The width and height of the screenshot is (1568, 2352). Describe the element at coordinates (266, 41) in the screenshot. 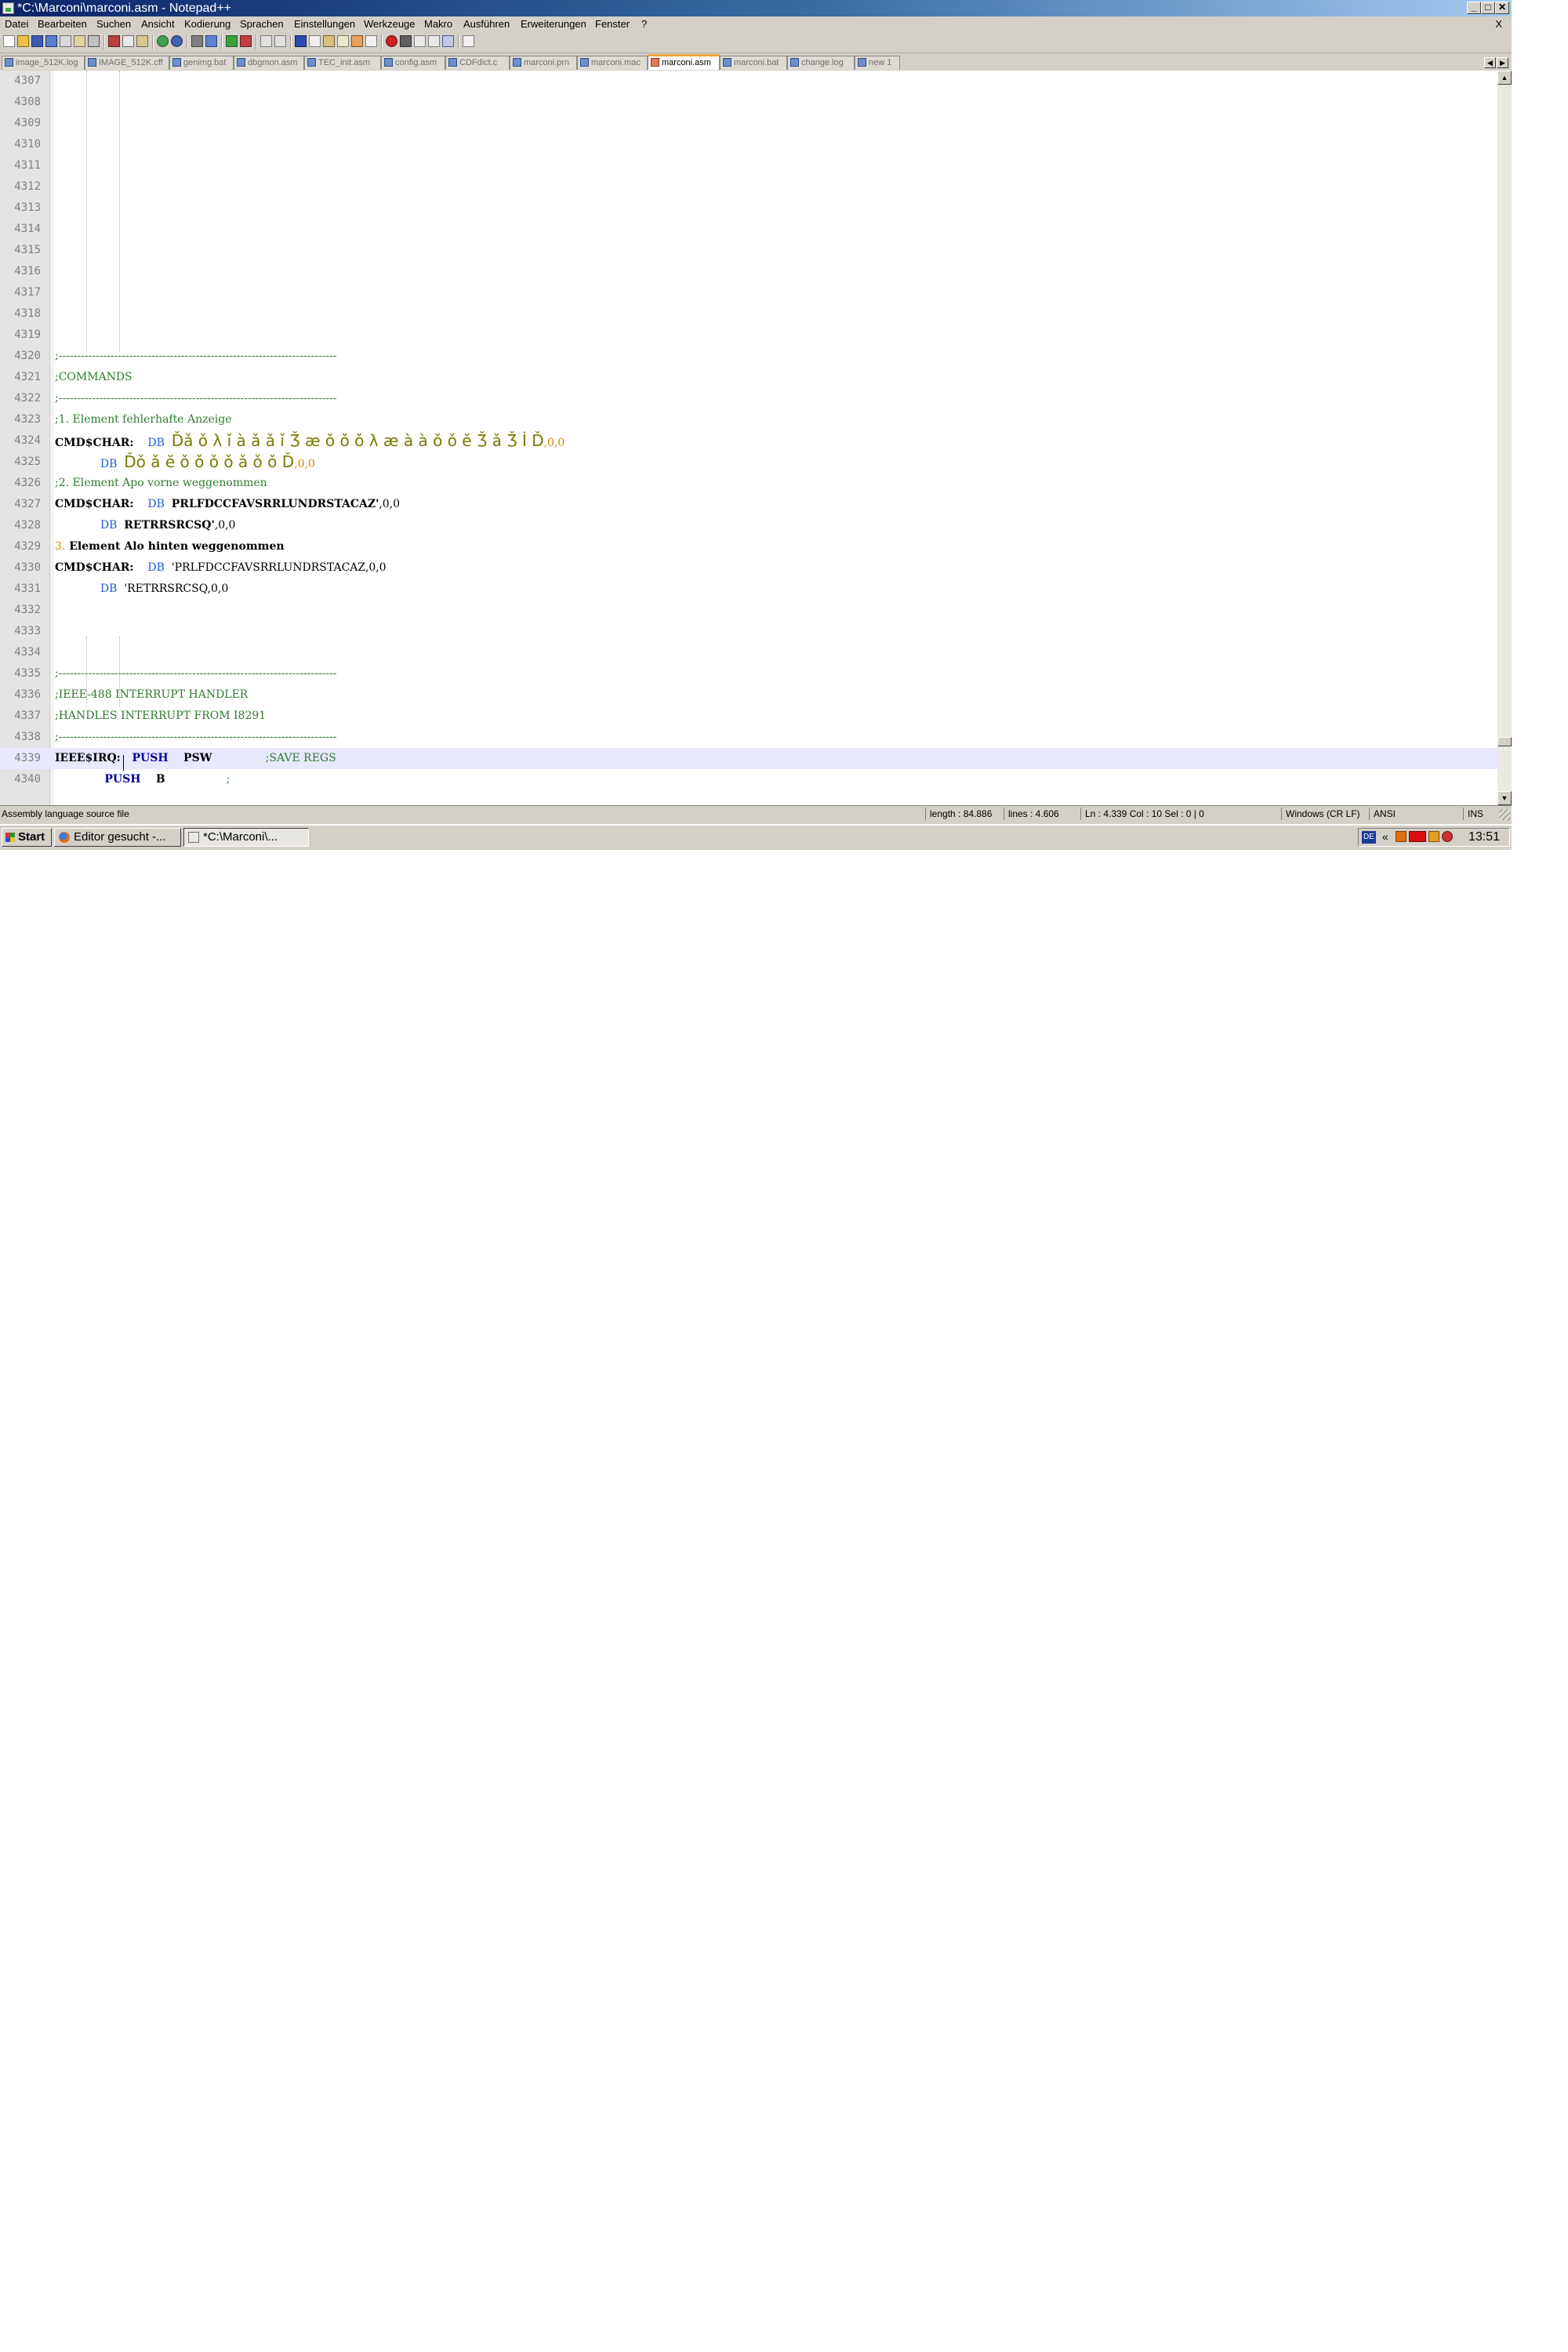

I see `sync-vertical-icon` at that location.